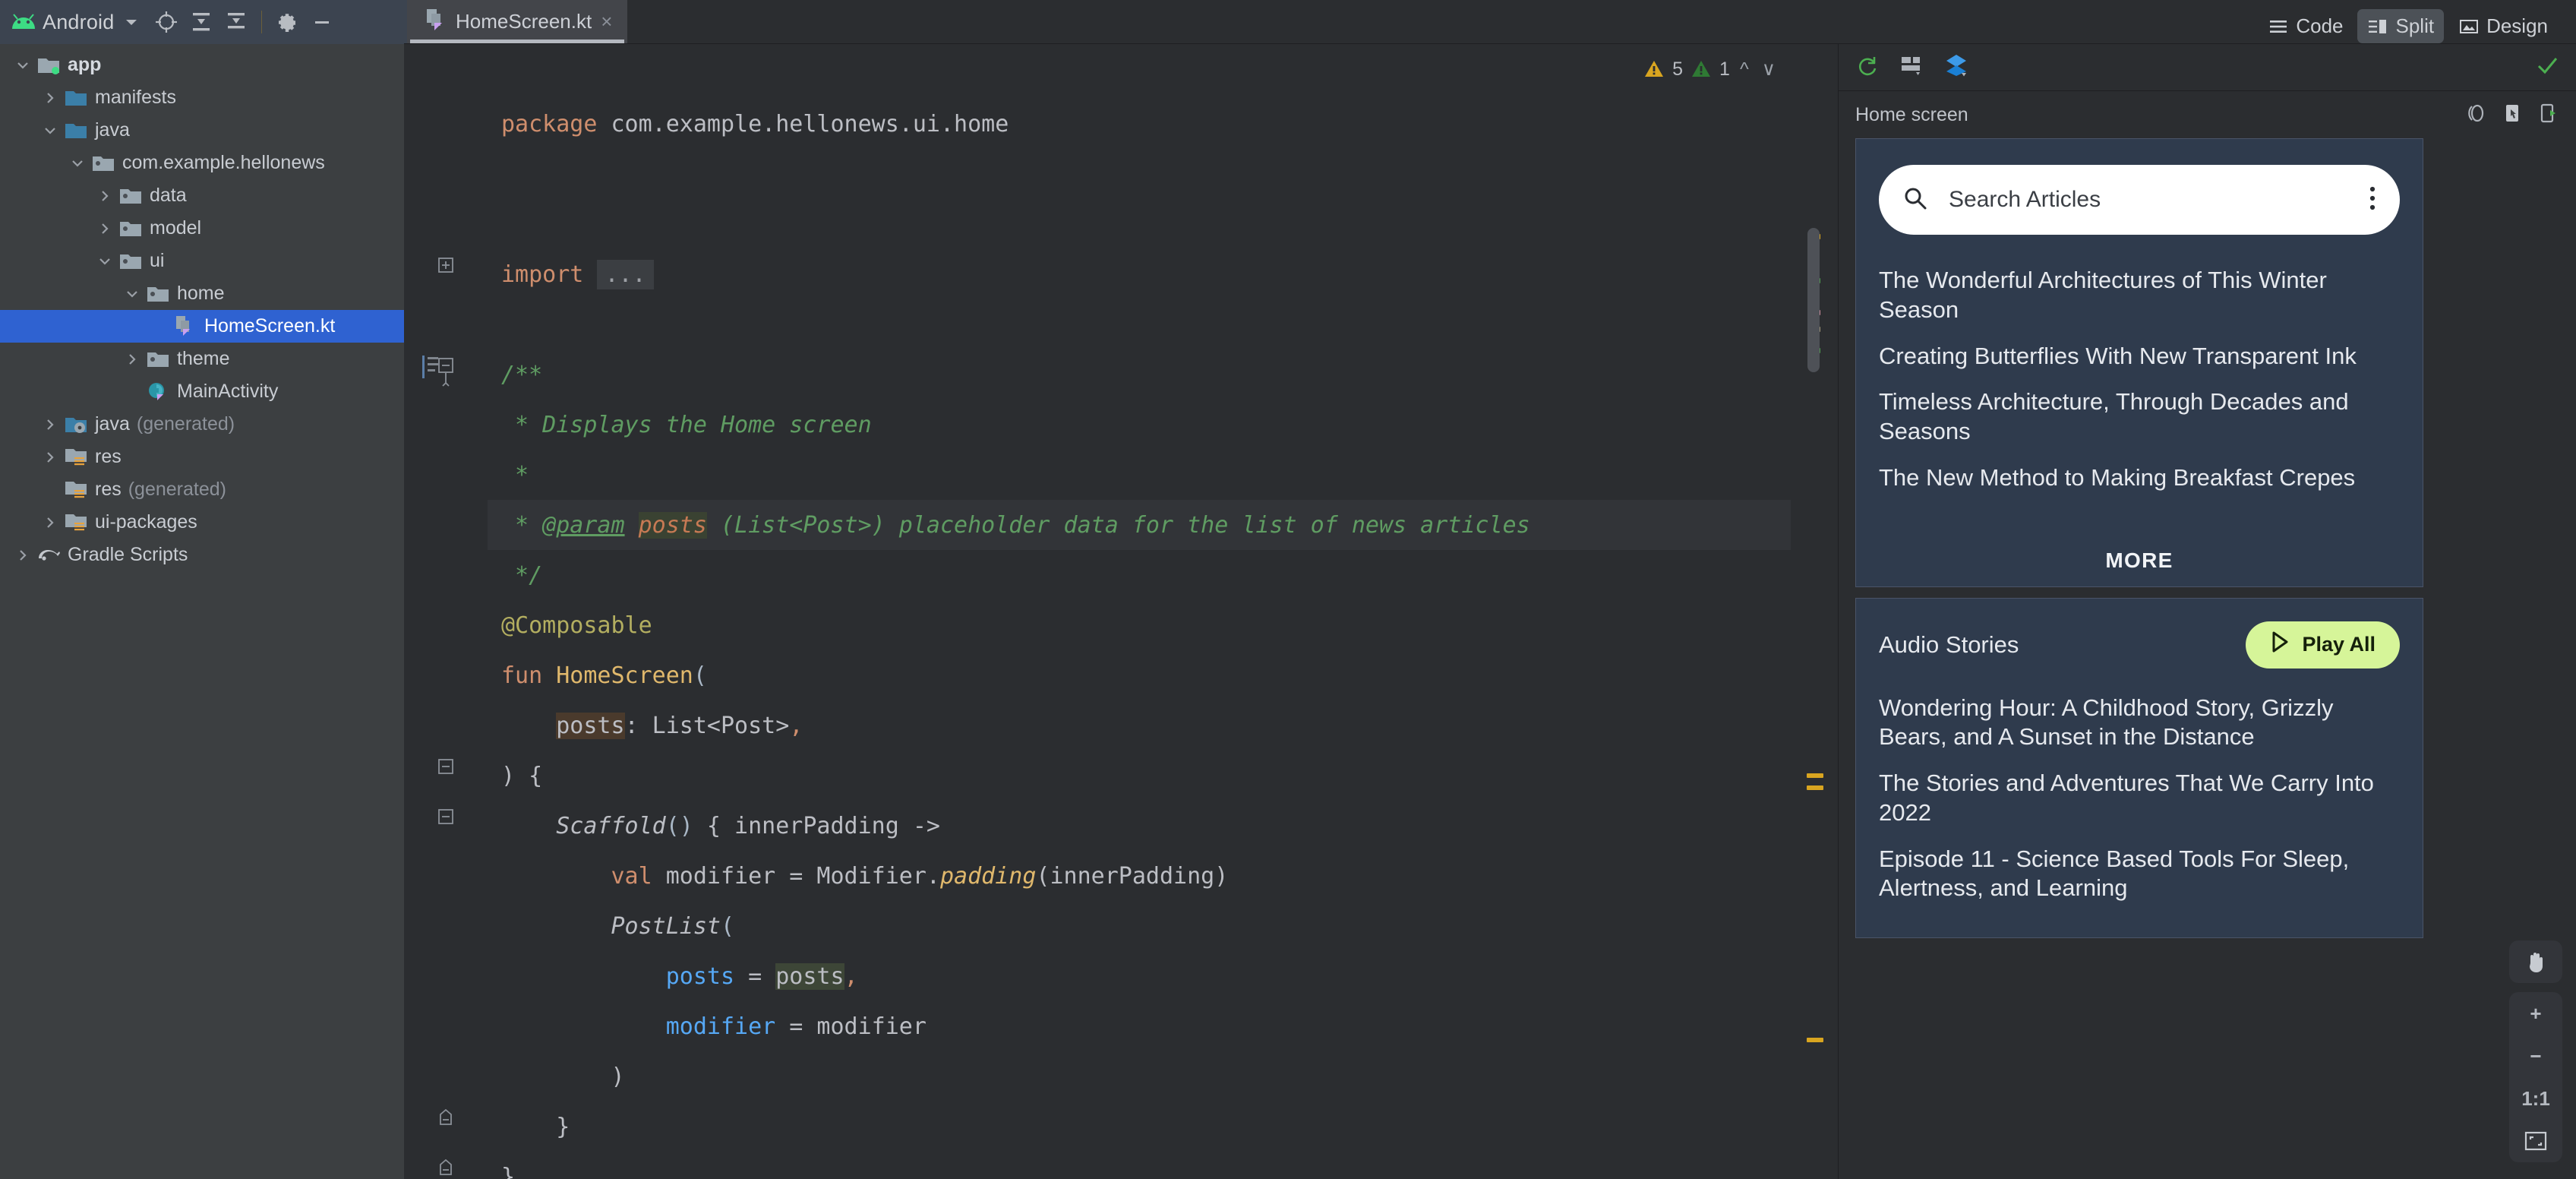 The height and width of the screenshot is (1179, 2576). What do you see at coordinates (446, 265) in the screenshot?
I see `fold-marker-import` at bounding box center [446, 265].